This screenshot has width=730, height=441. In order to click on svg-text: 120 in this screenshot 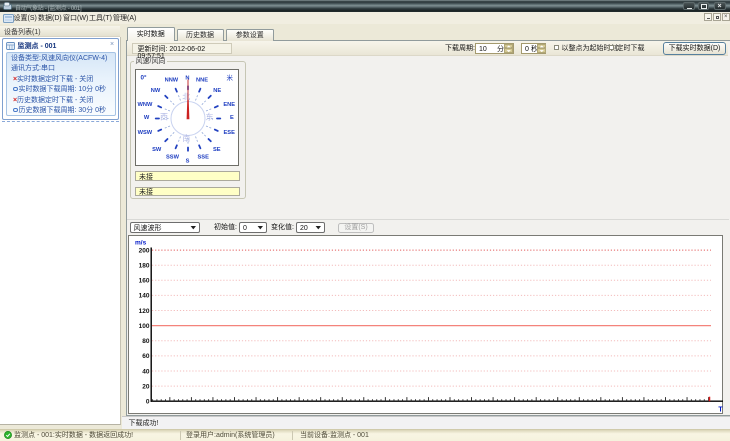, I will do `click(144, 311)`.